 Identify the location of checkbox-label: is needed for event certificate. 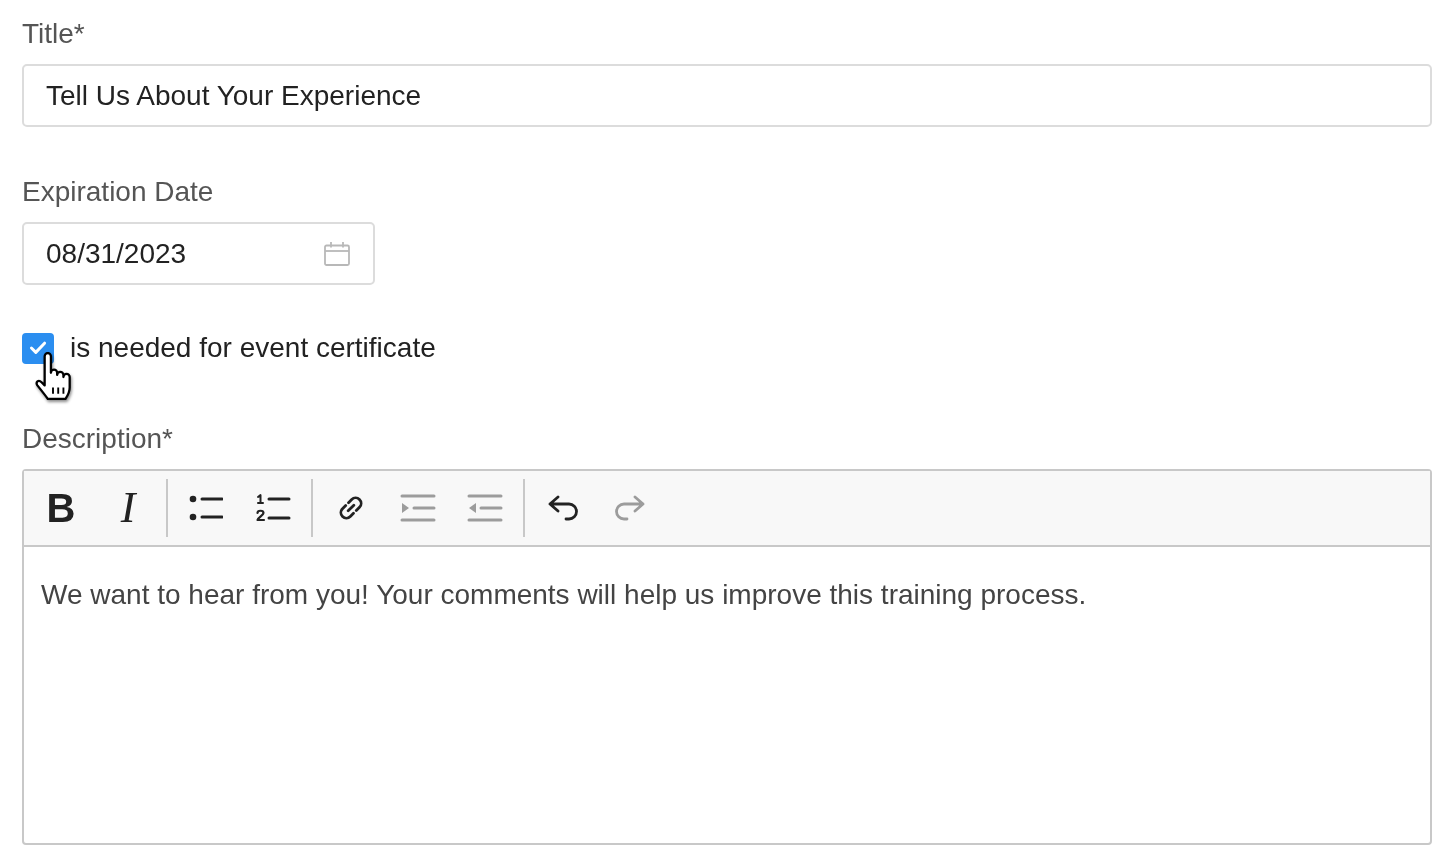
(253, 348).